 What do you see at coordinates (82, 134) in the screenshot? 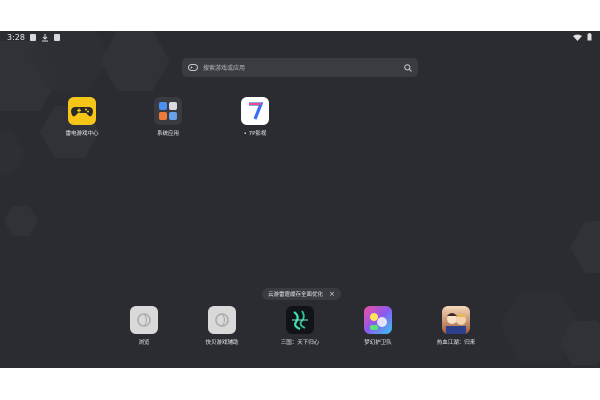
I see `app-label: 雷电游戏中心` at bounding box center [82, 134].